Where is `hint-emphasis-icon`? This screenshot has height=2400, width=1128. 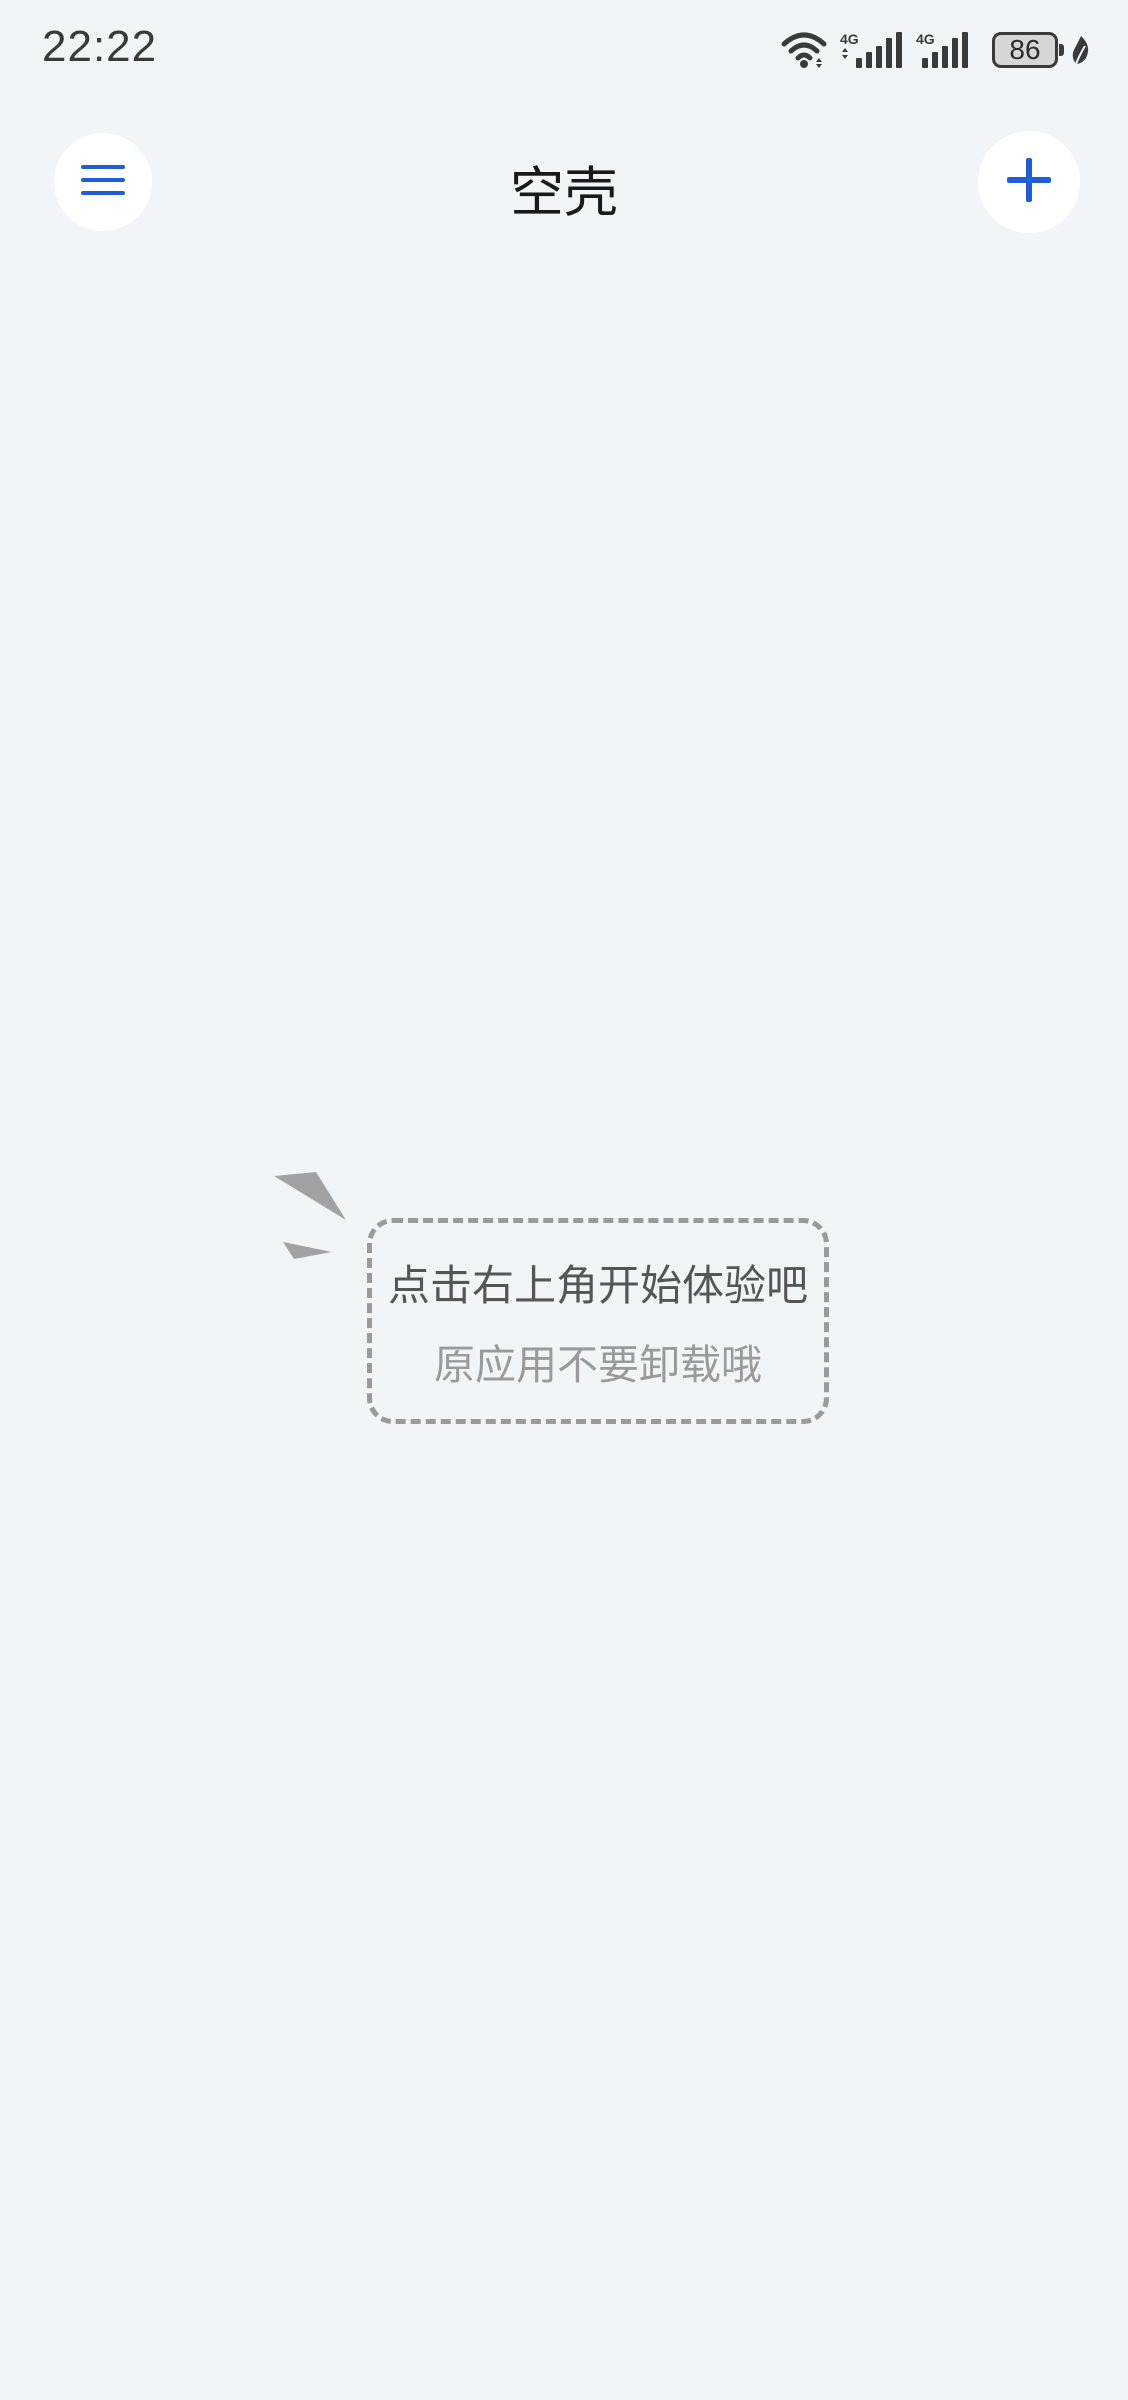
hint-emphasis-icon is located at coordinates (320, 1220).